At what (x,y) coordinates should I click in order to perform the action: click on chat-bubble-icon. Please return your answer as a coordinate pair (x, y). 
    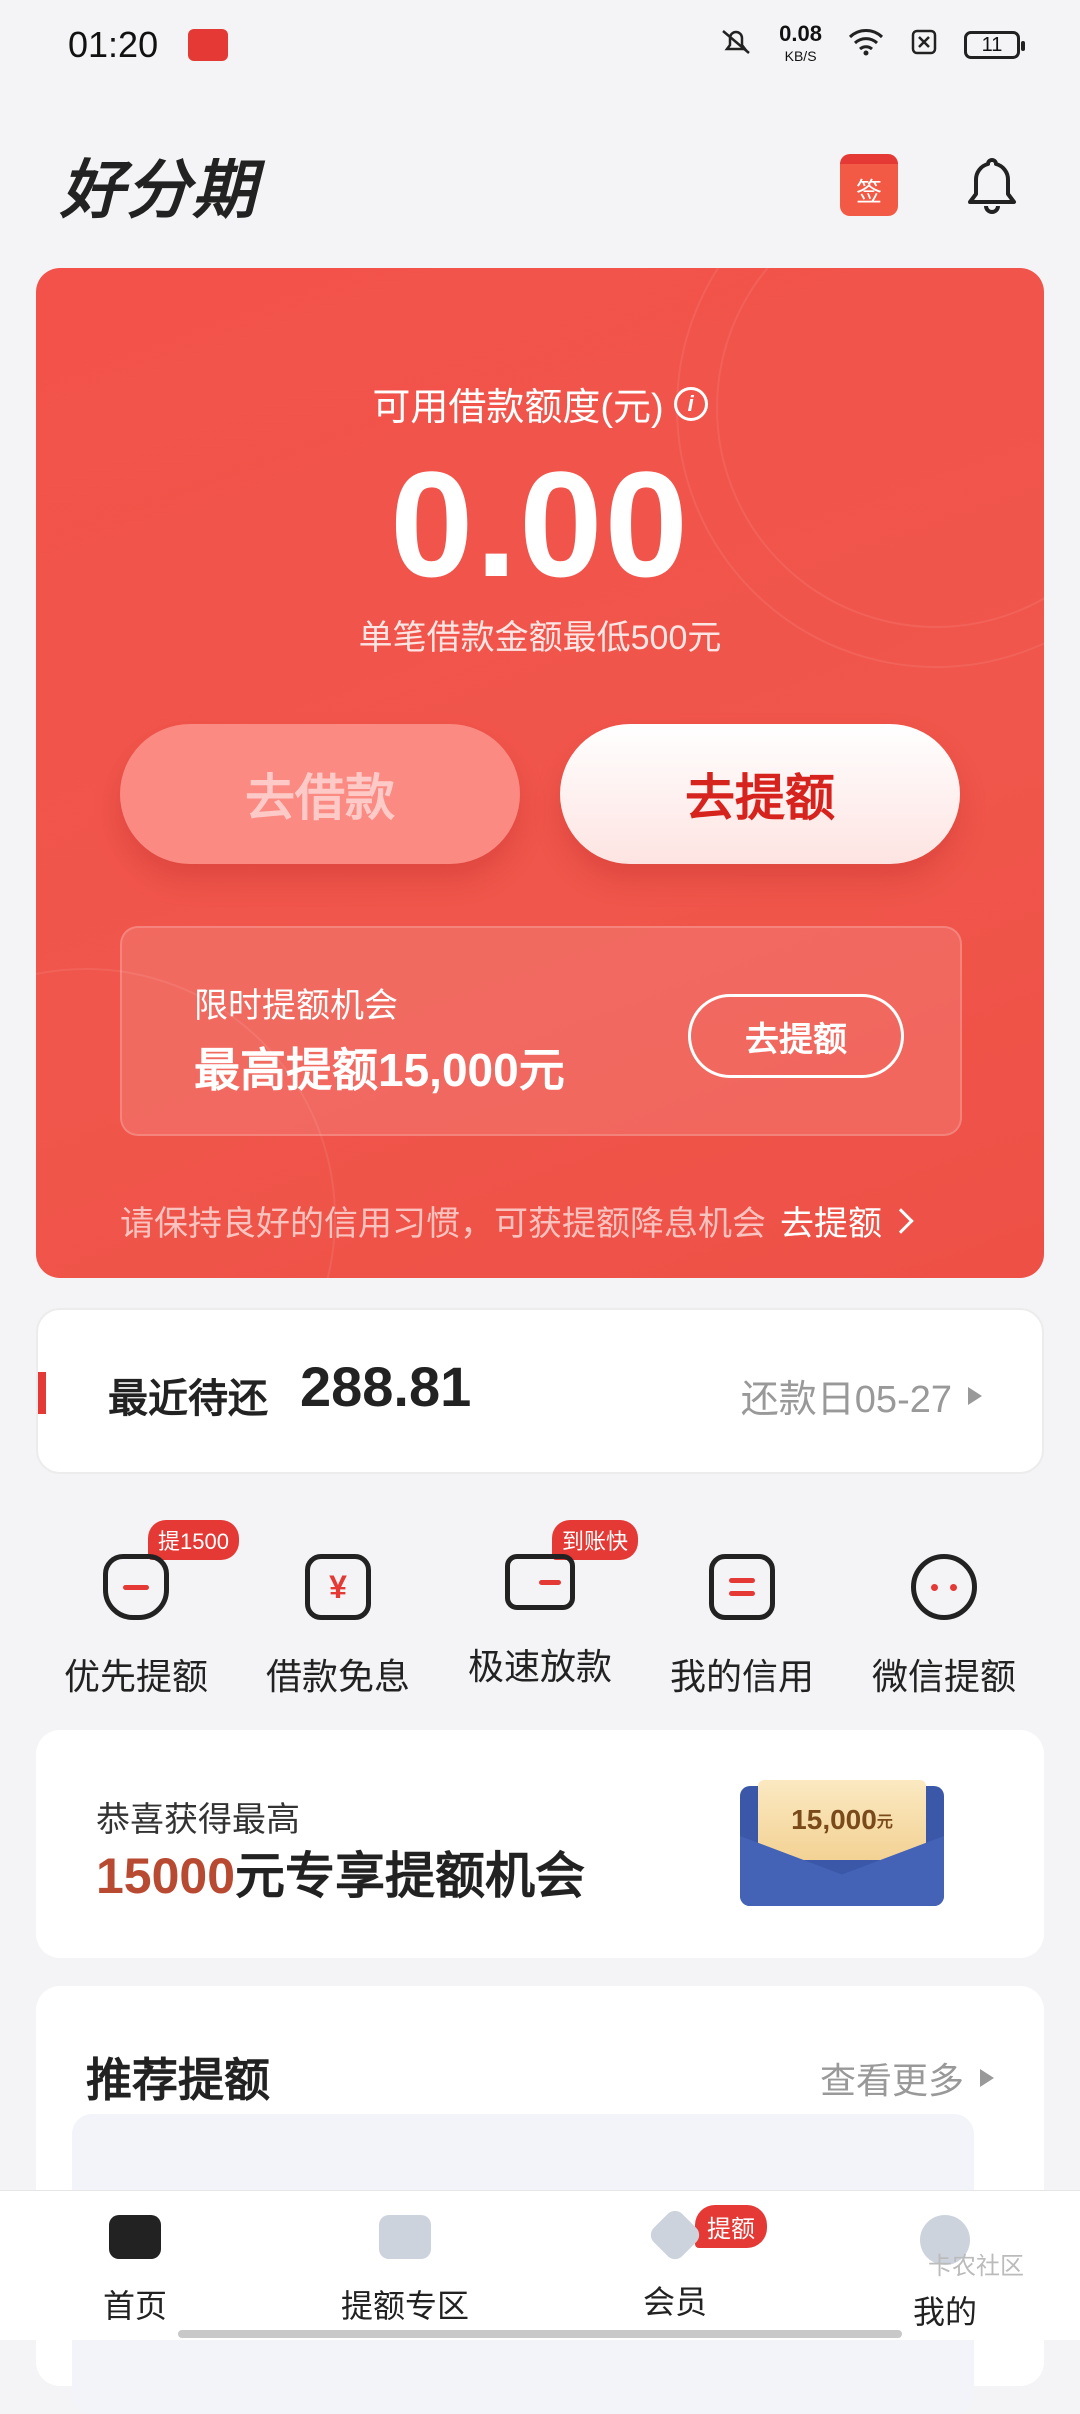
    Looking at the image, I should click on (944, 1587).